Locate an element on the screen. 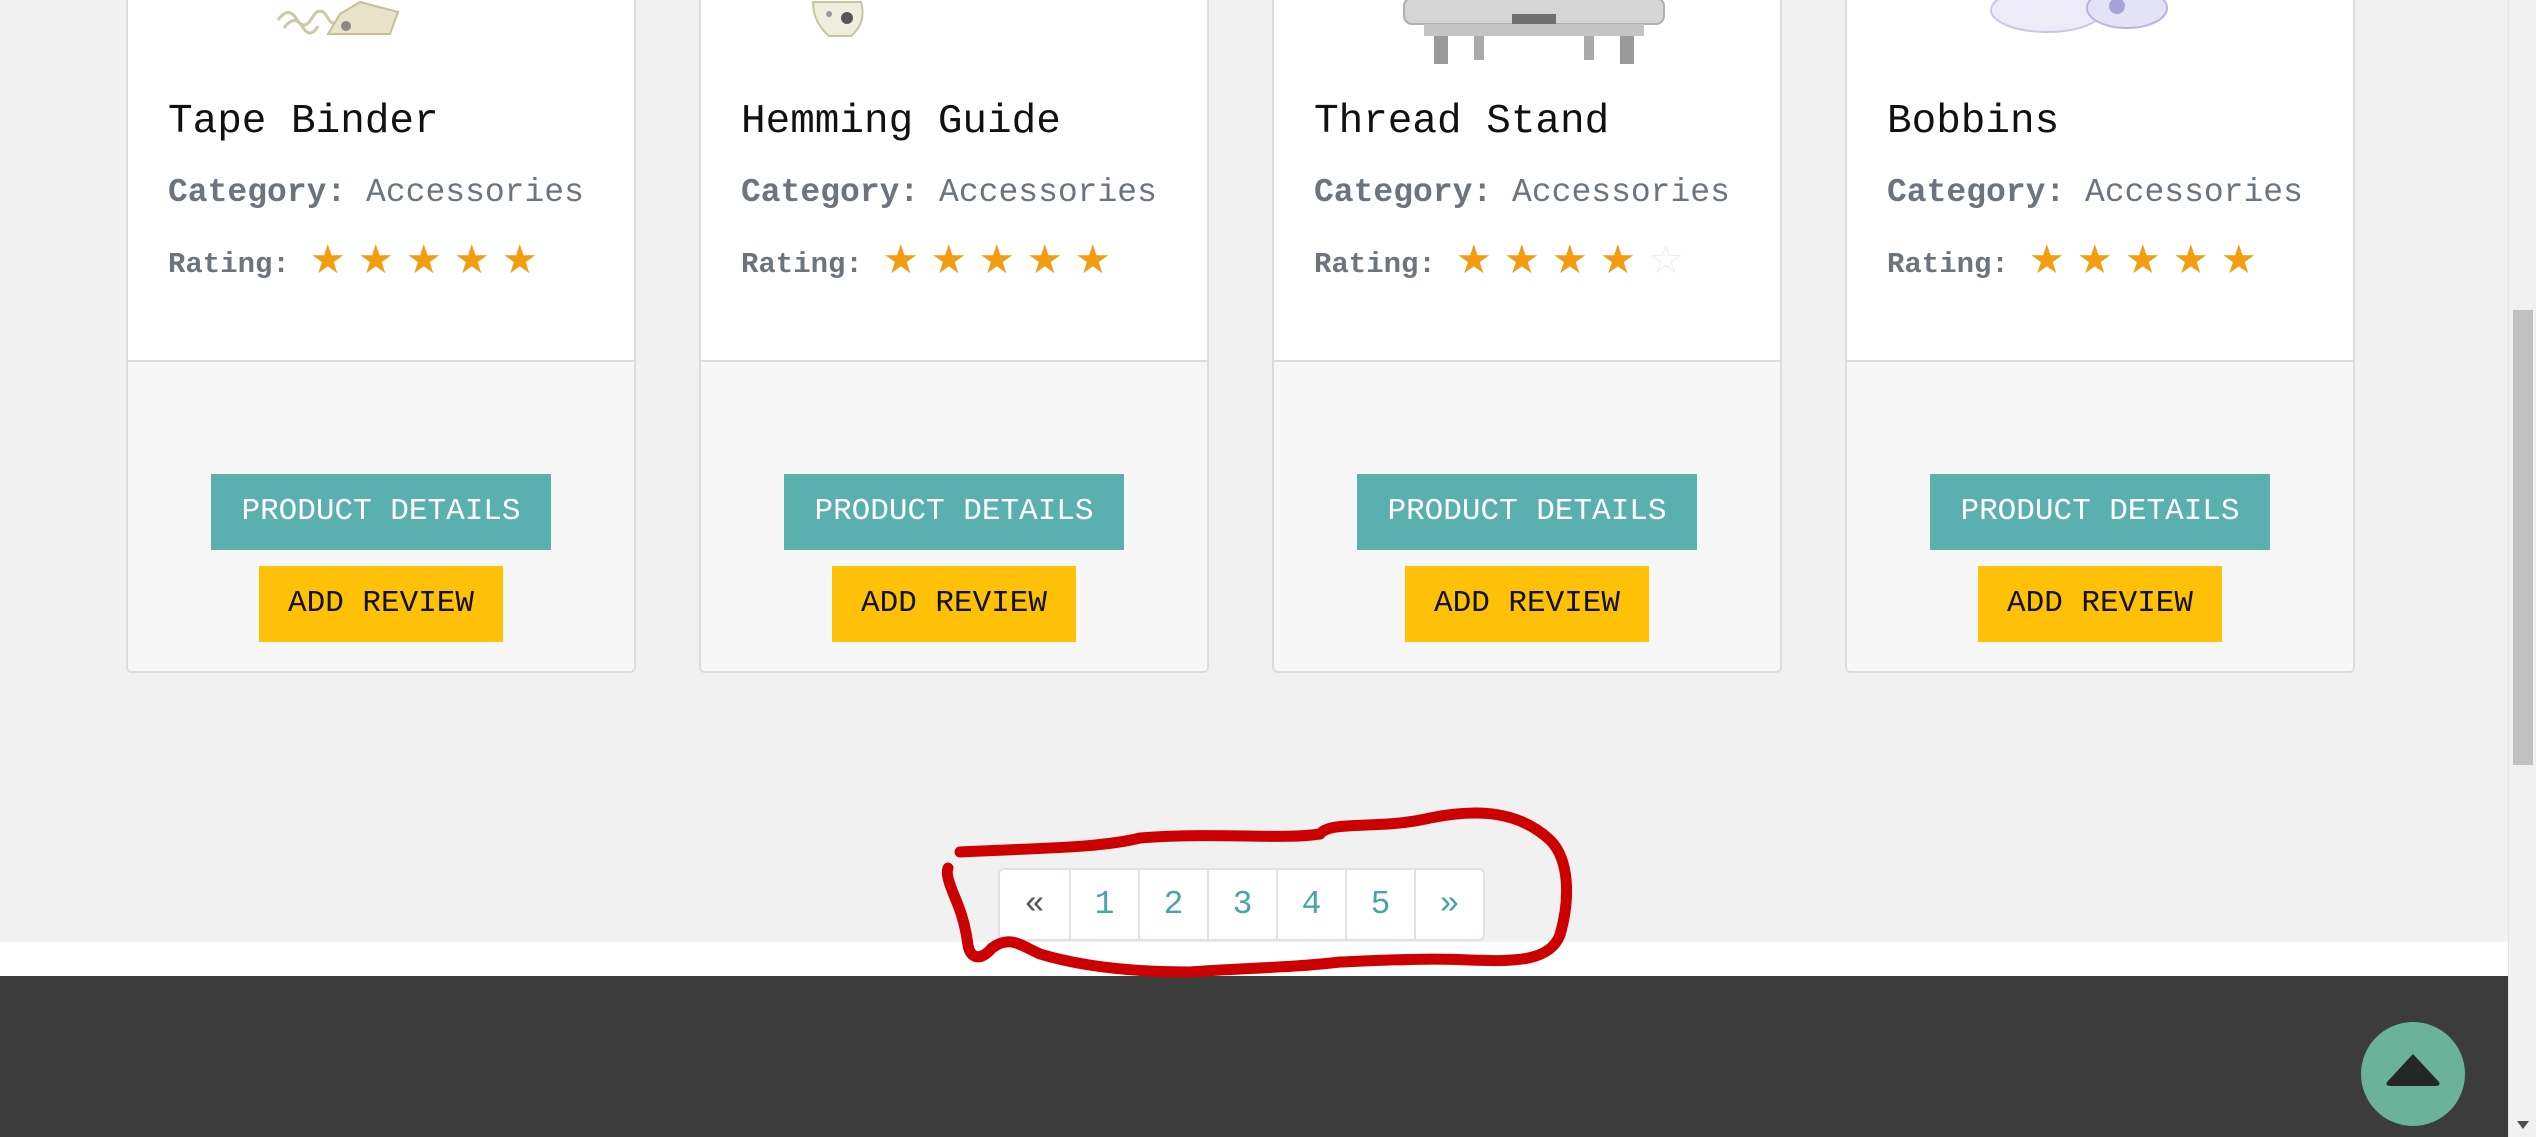 This screenshot has width=2536, height=1137. scrollbar-thumb is located at coordinates (2523, 537).